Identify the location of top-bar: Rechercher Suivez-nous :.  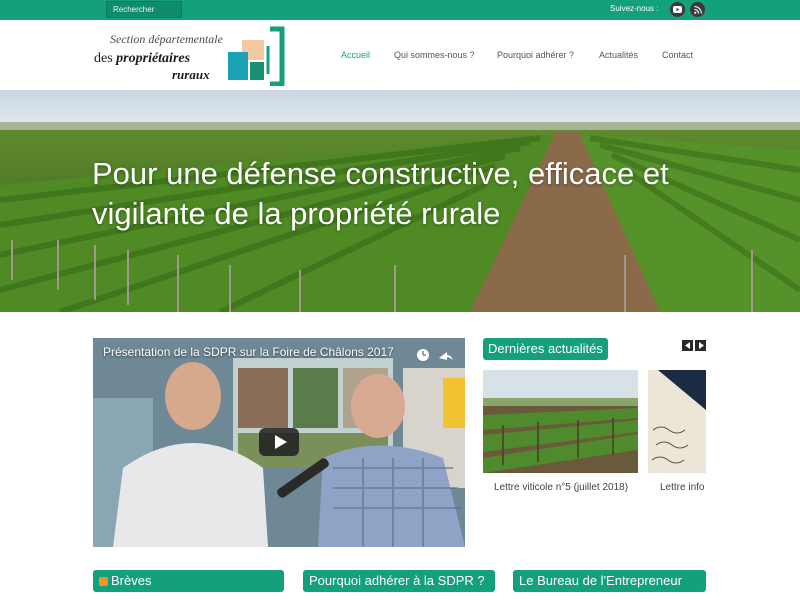
(400, 10).